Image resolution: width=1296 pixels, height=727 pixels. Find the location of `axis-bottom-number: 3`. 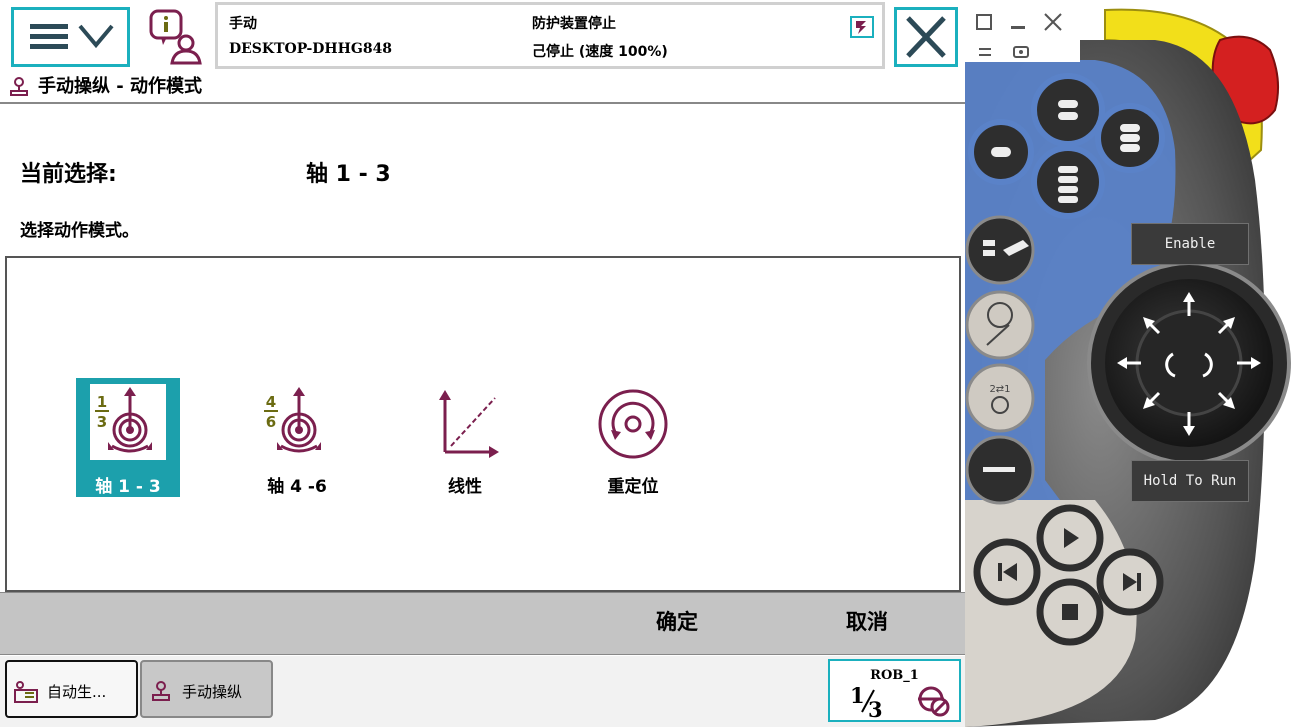

axis-bottom-number: 3 is located at coordinates (102, 422).